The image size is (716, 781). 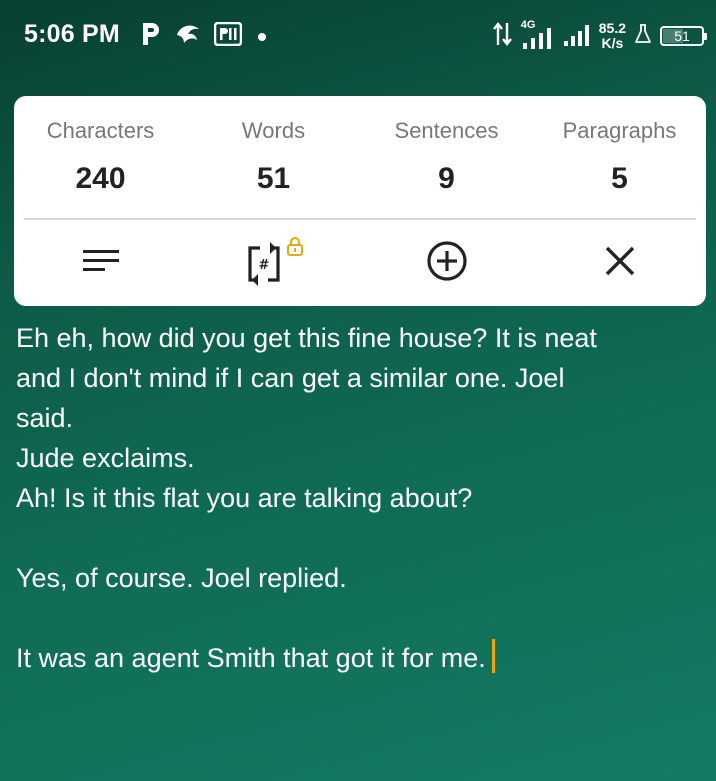 I want to click on close-button, so click(x=619, y=263).